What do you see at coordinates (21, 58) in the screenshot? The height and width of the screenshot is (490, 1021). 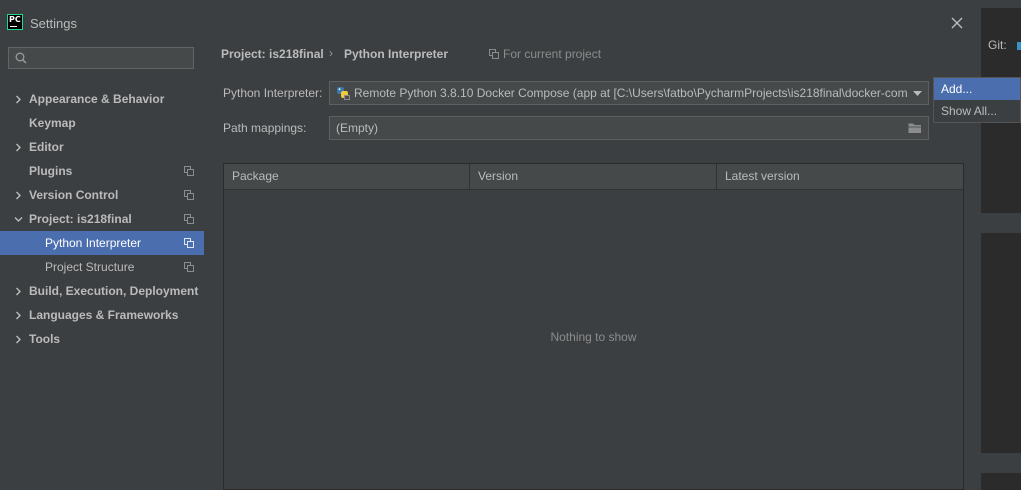 I see `search-icon` at bounding box center [21, 58].